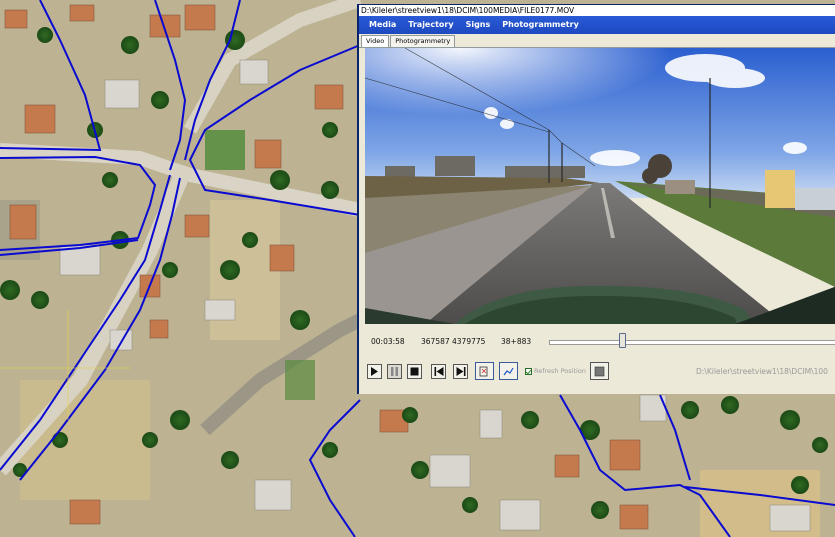 This screenshot has width=835, height=537. What do you see at coordinates (382, 25) in the screenshot?
I see `menu-media: Media` at bounding box center [382, 25].